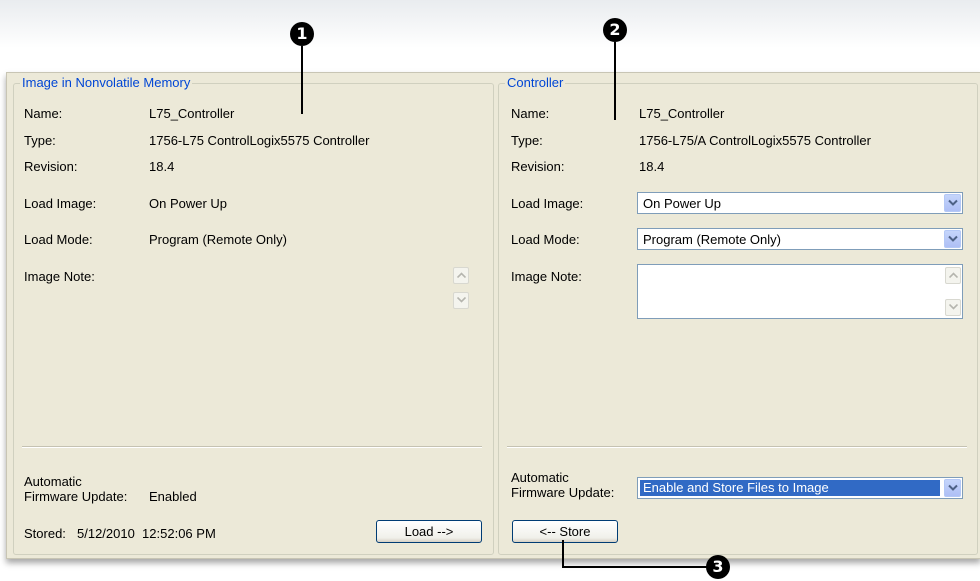 This screenshot has height=581, width=980. I want to click on left-afu-value: Enabled, so click(173, 496).